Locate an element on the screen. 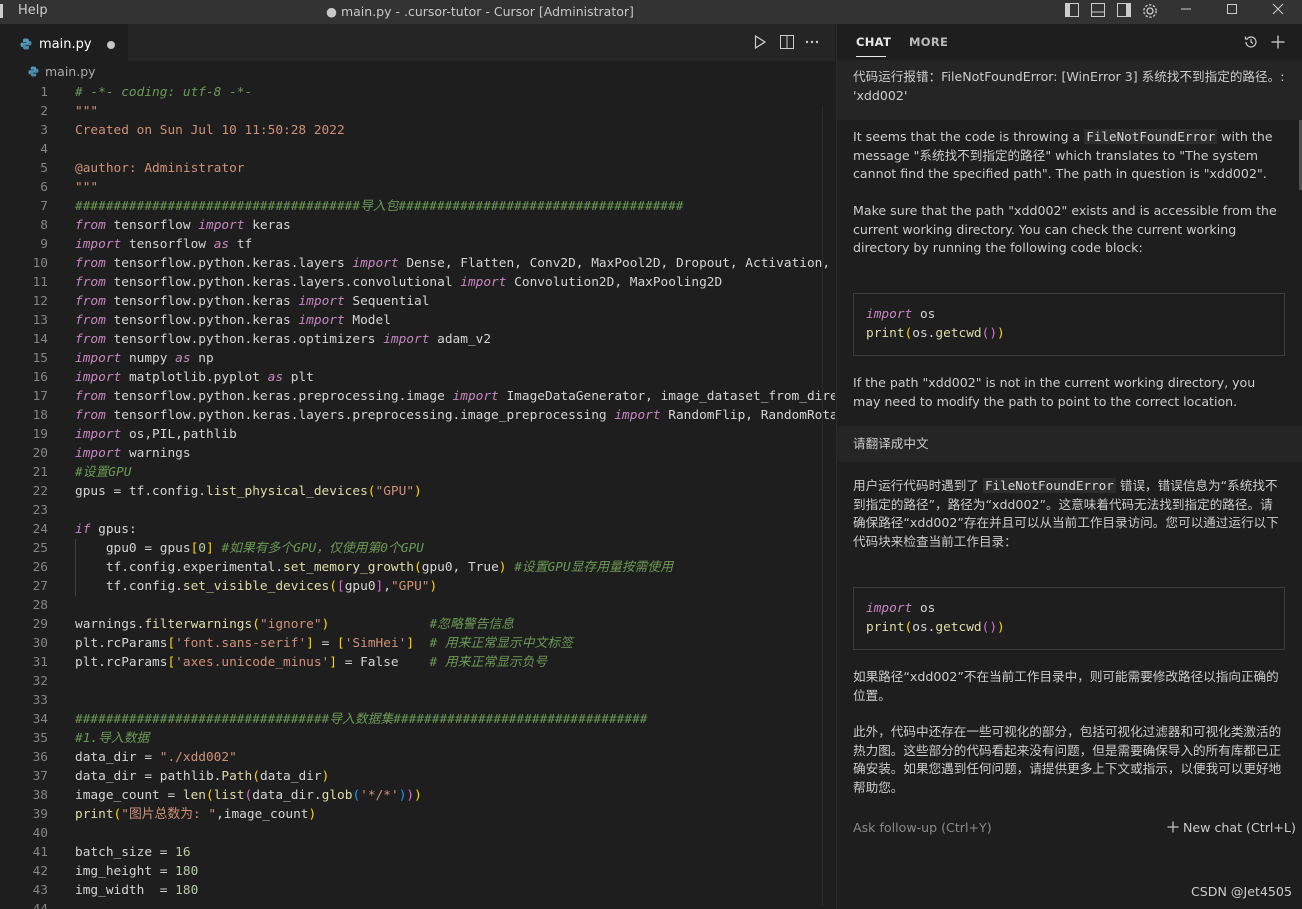  code-line: 8 from tensorflow import keras is located at coordinates (417, 225).